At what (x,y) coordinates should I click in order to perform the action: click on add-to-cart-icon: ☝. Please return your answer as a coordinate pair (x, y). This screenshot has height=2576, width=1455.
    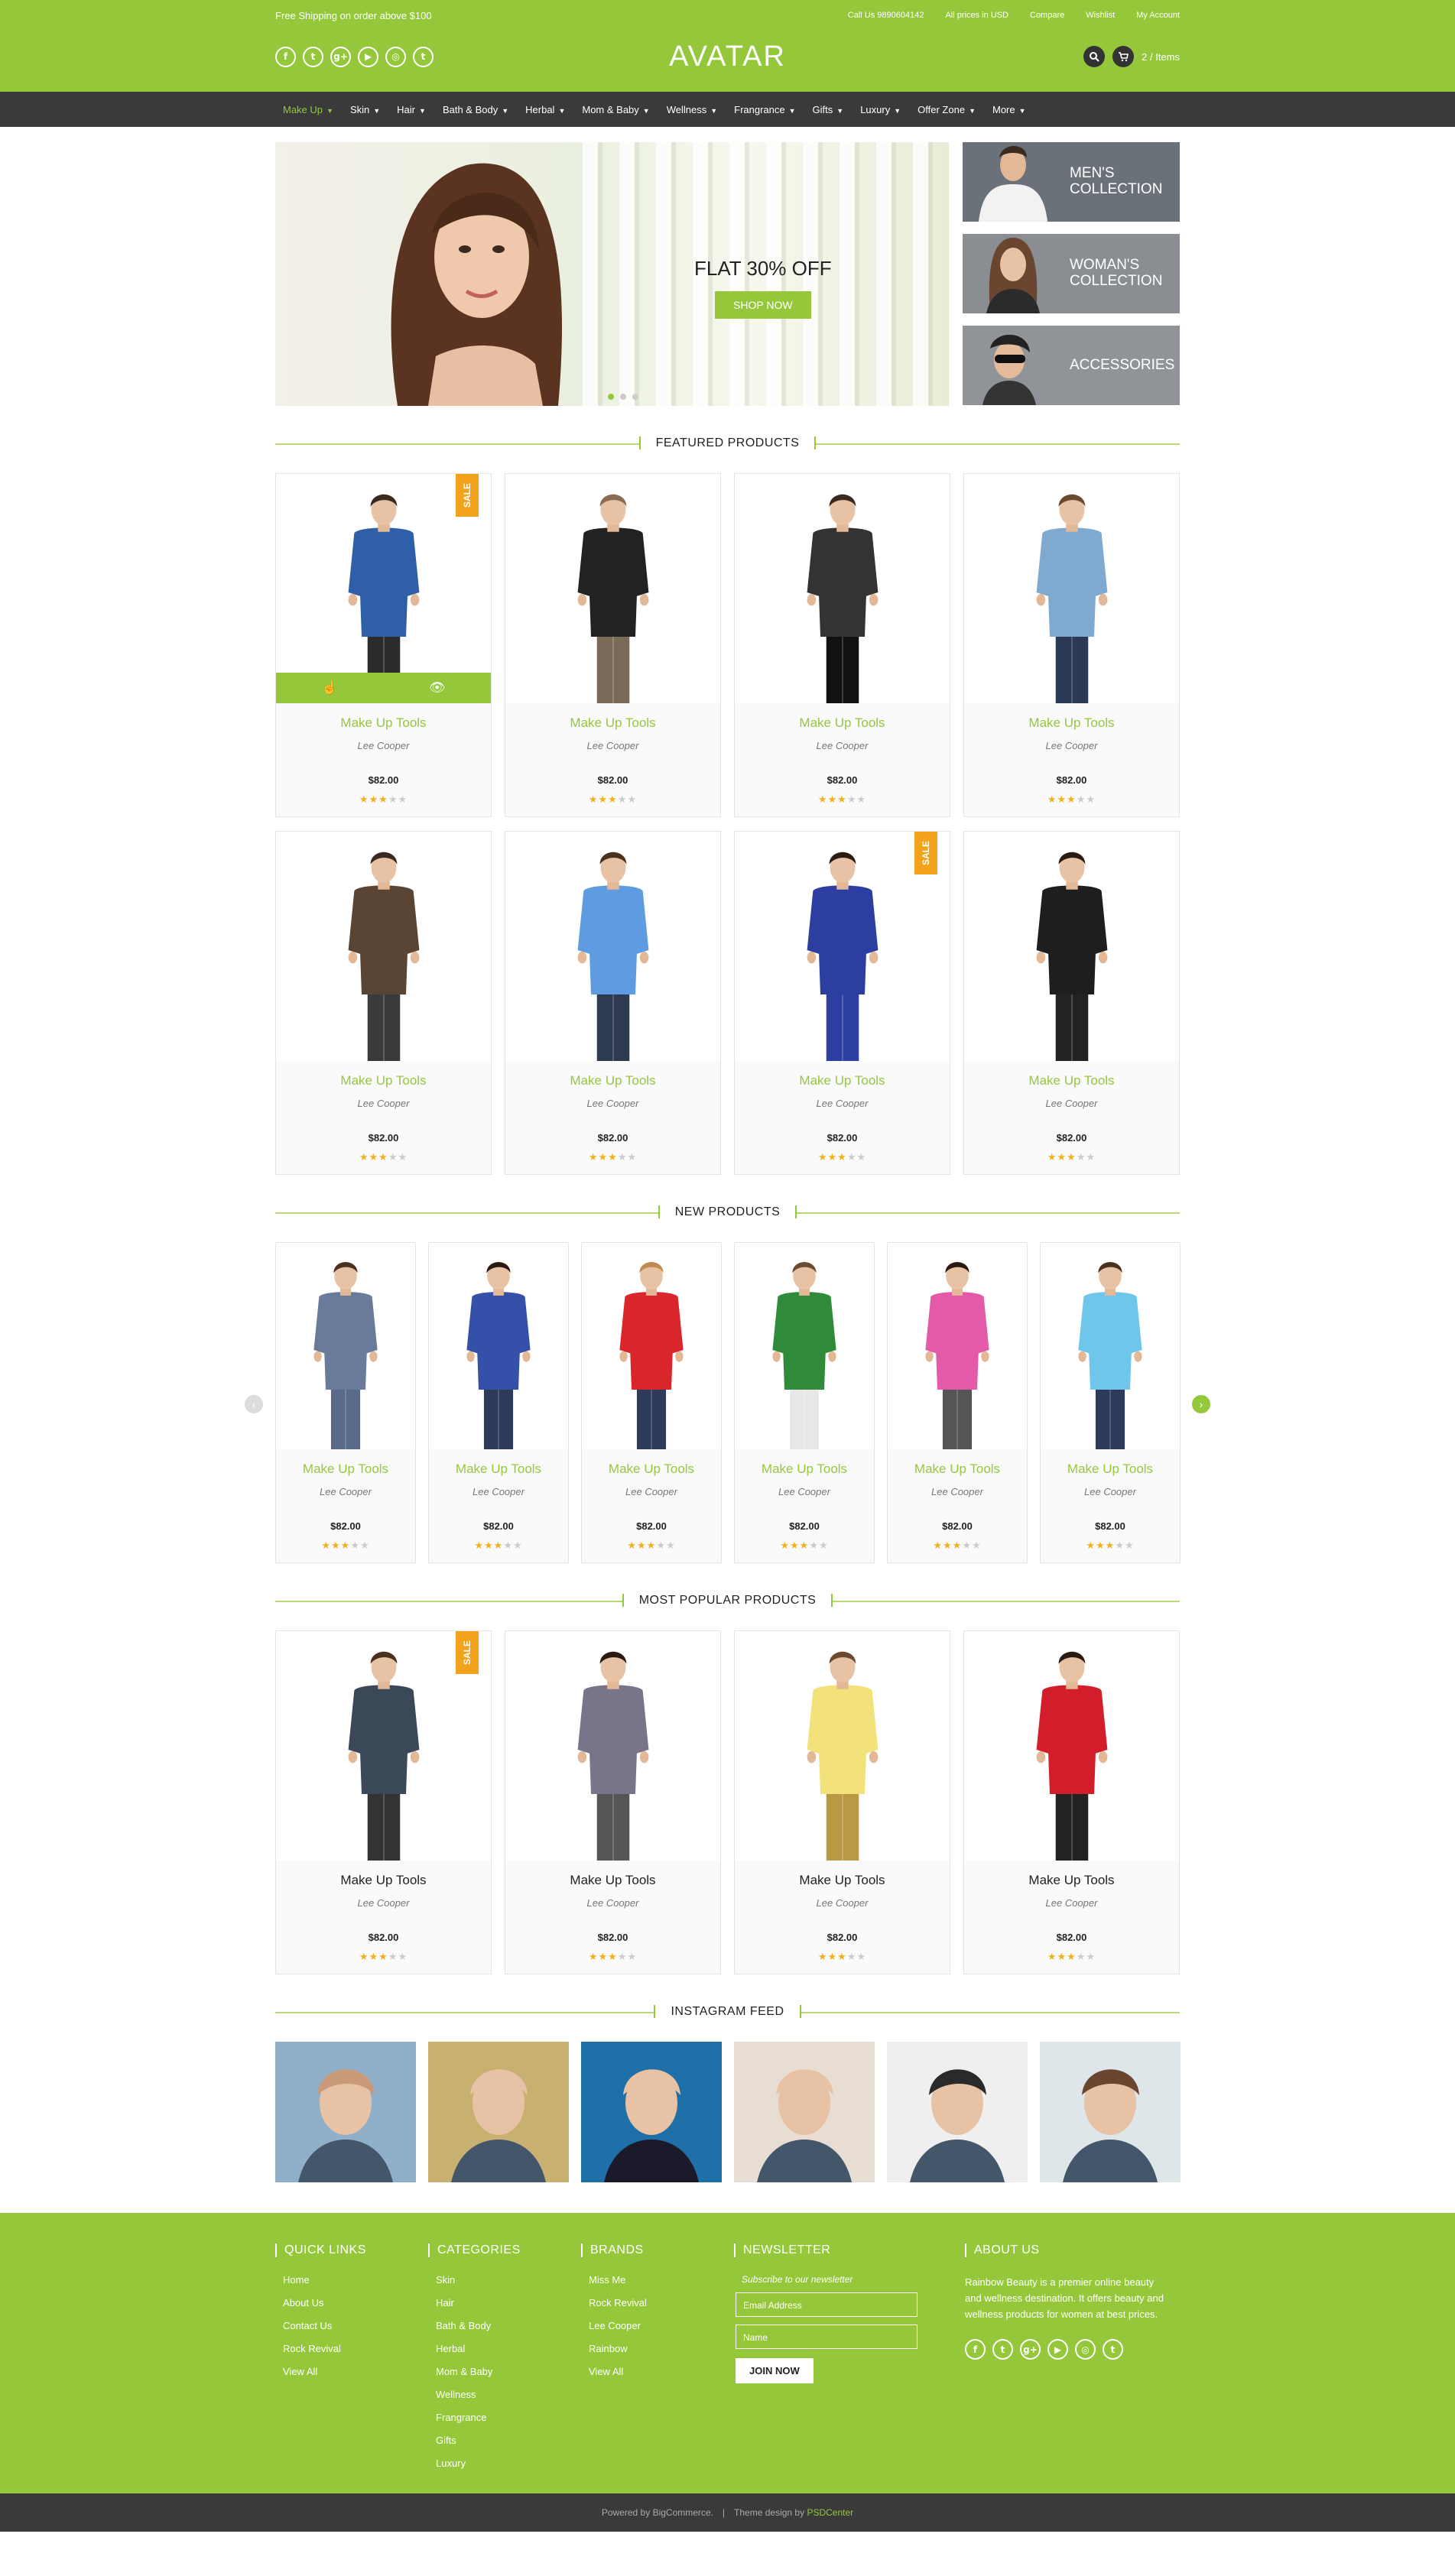
    Looking at the image, I should click on (330, 688).